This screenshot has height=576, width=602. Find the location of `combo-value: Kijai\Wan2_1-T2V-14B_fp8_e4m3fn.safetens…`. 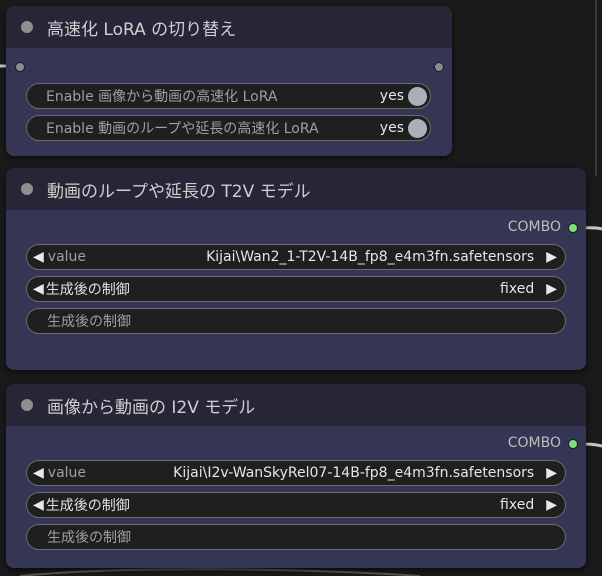

combo-value: Kijai\Wan2_1-T2V-14B_fp8_e4m3fn.safetens… is located at coordinates (370, 257).